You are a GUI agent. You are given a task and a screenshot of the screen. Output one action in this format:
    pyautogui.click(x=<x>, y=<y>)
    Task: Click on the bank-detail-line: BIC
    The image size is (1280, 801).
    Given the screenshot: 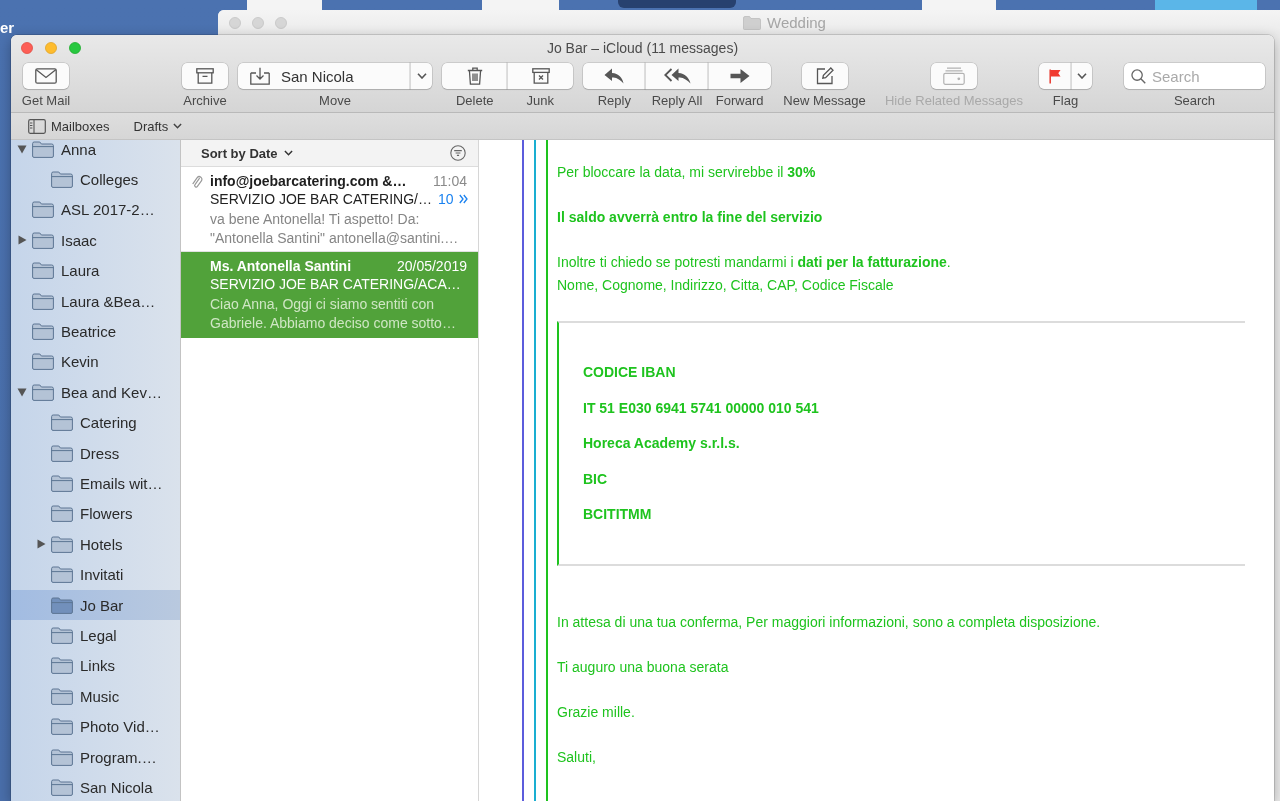 What is the action you would take?
    pyautogui.click(x=596, y=479)
    